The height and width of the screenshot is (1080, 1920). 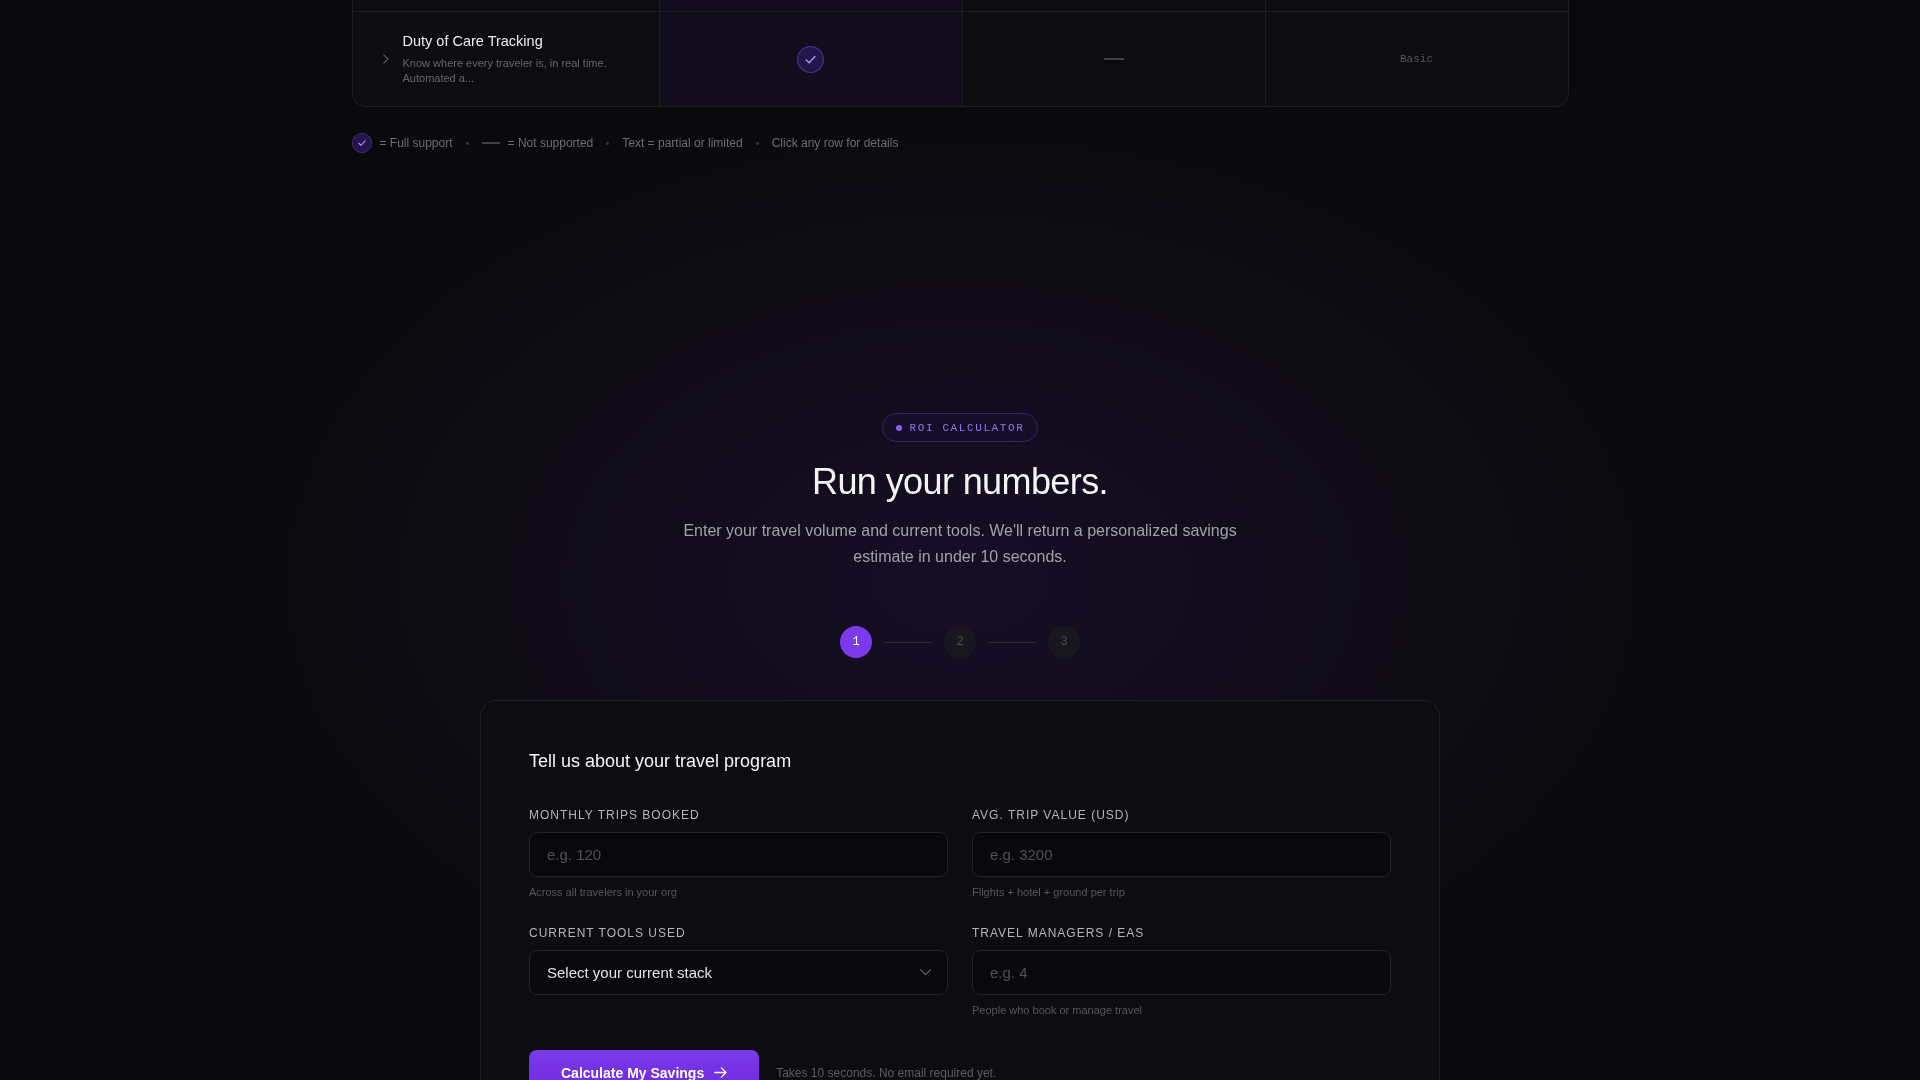 I want to click on badge-label: ROI CALCULATOR, so click(x=967, y=427).